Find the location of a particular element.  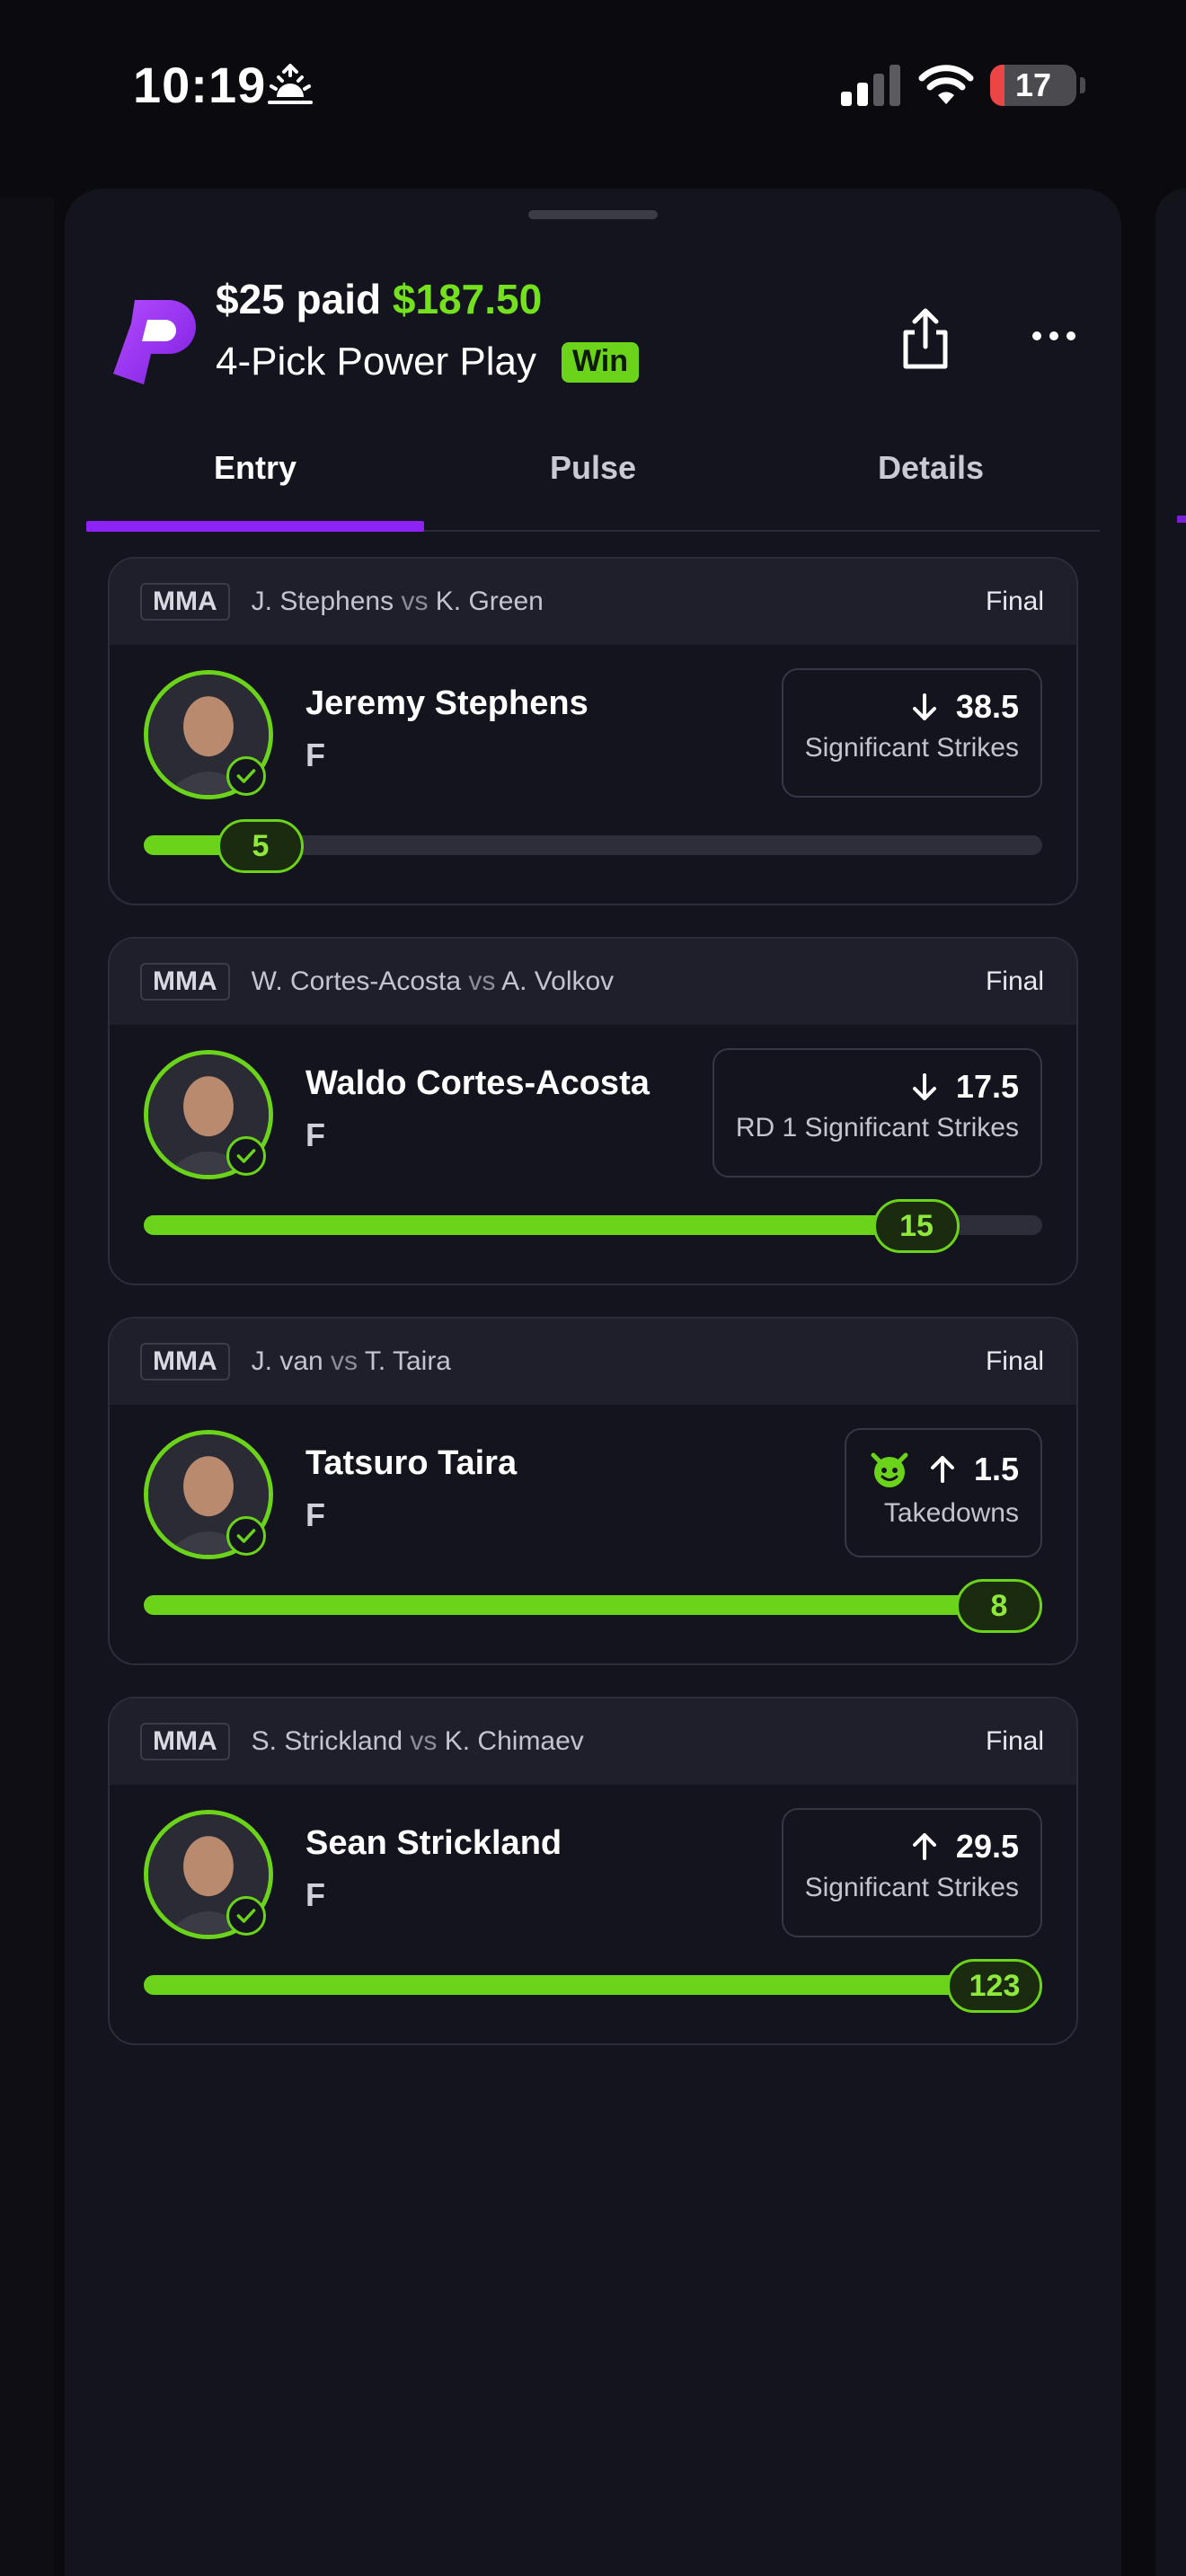

result-value: 15 is located at coordinates (916, 1226).